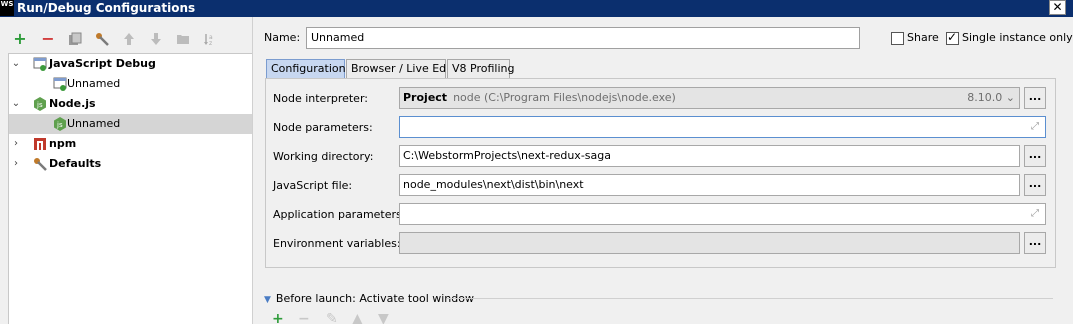 The height and width of the screenshot is (324, 1073). I want to click on node-interpreter-label: Node interpreter:, so click(320, 98).